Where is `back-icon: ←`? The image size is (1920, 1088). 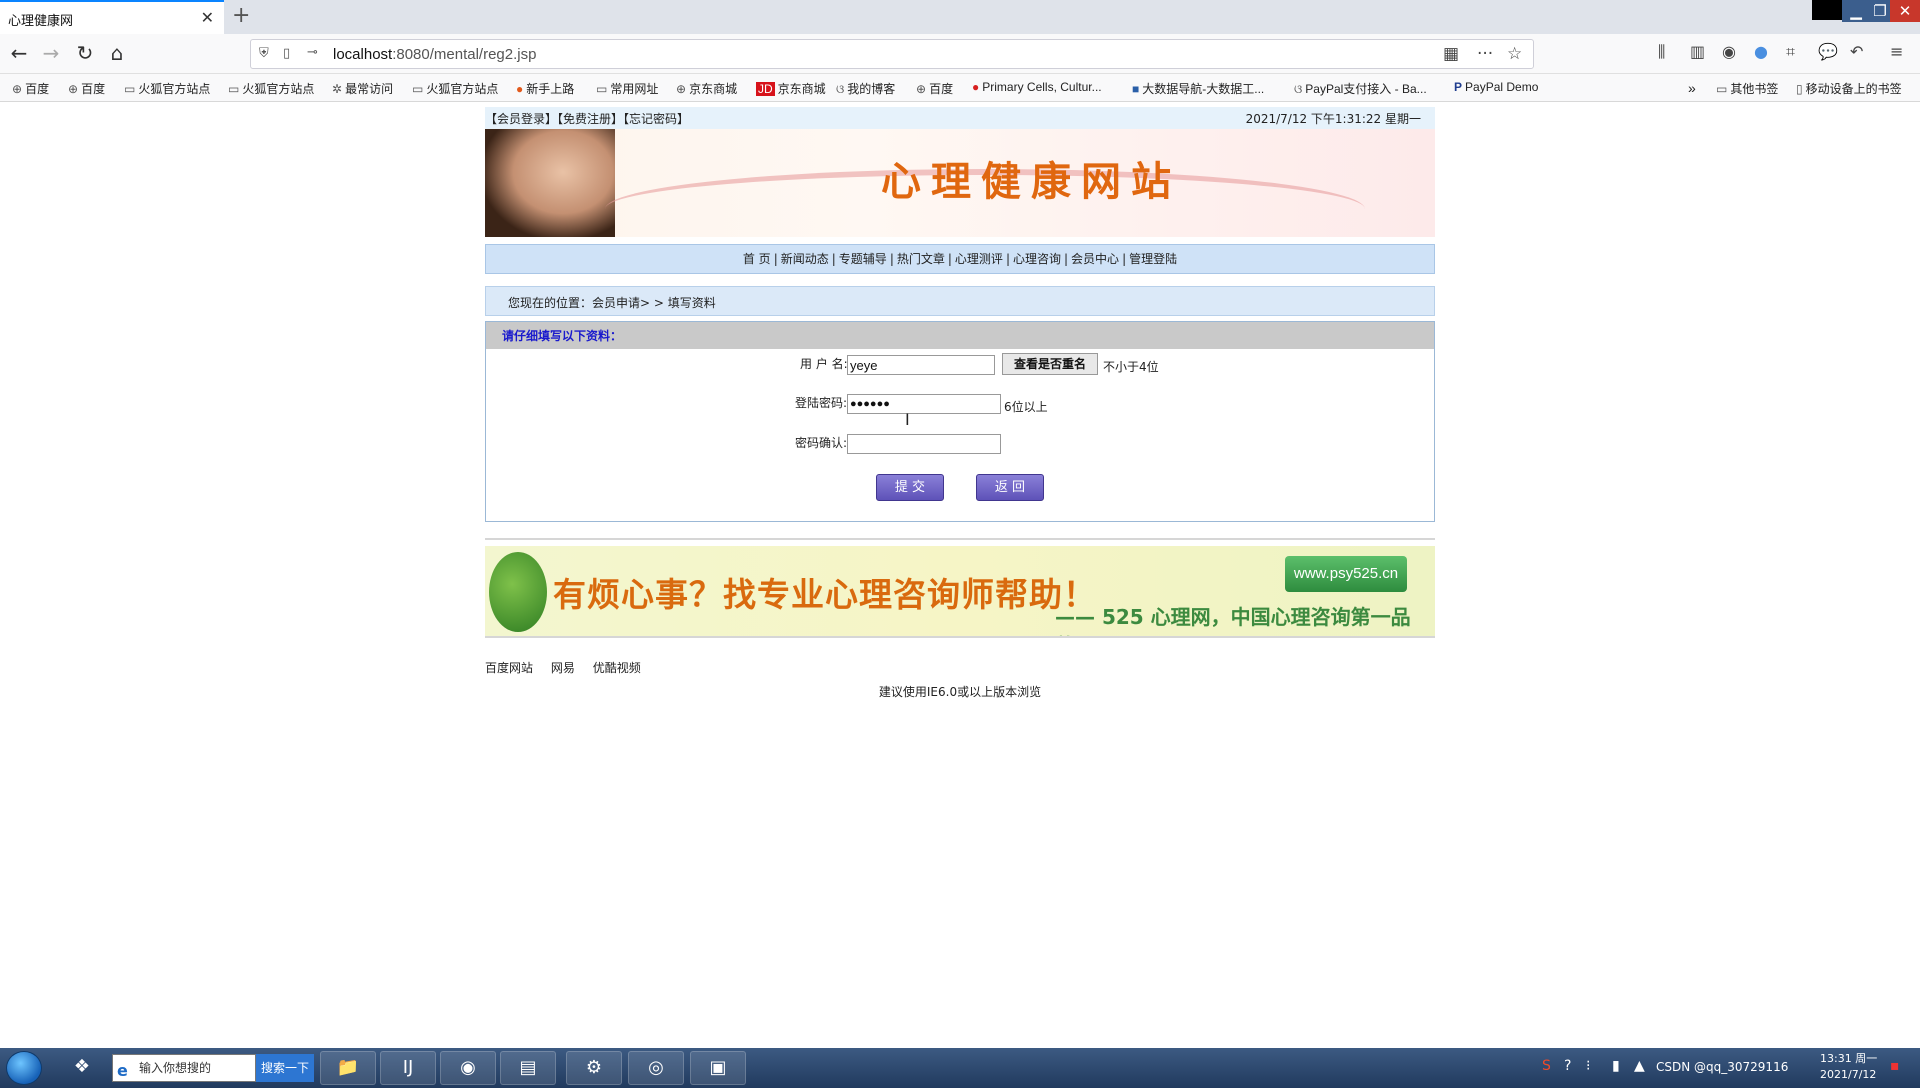
back-icon: ← is located at coordinates (19, 54).